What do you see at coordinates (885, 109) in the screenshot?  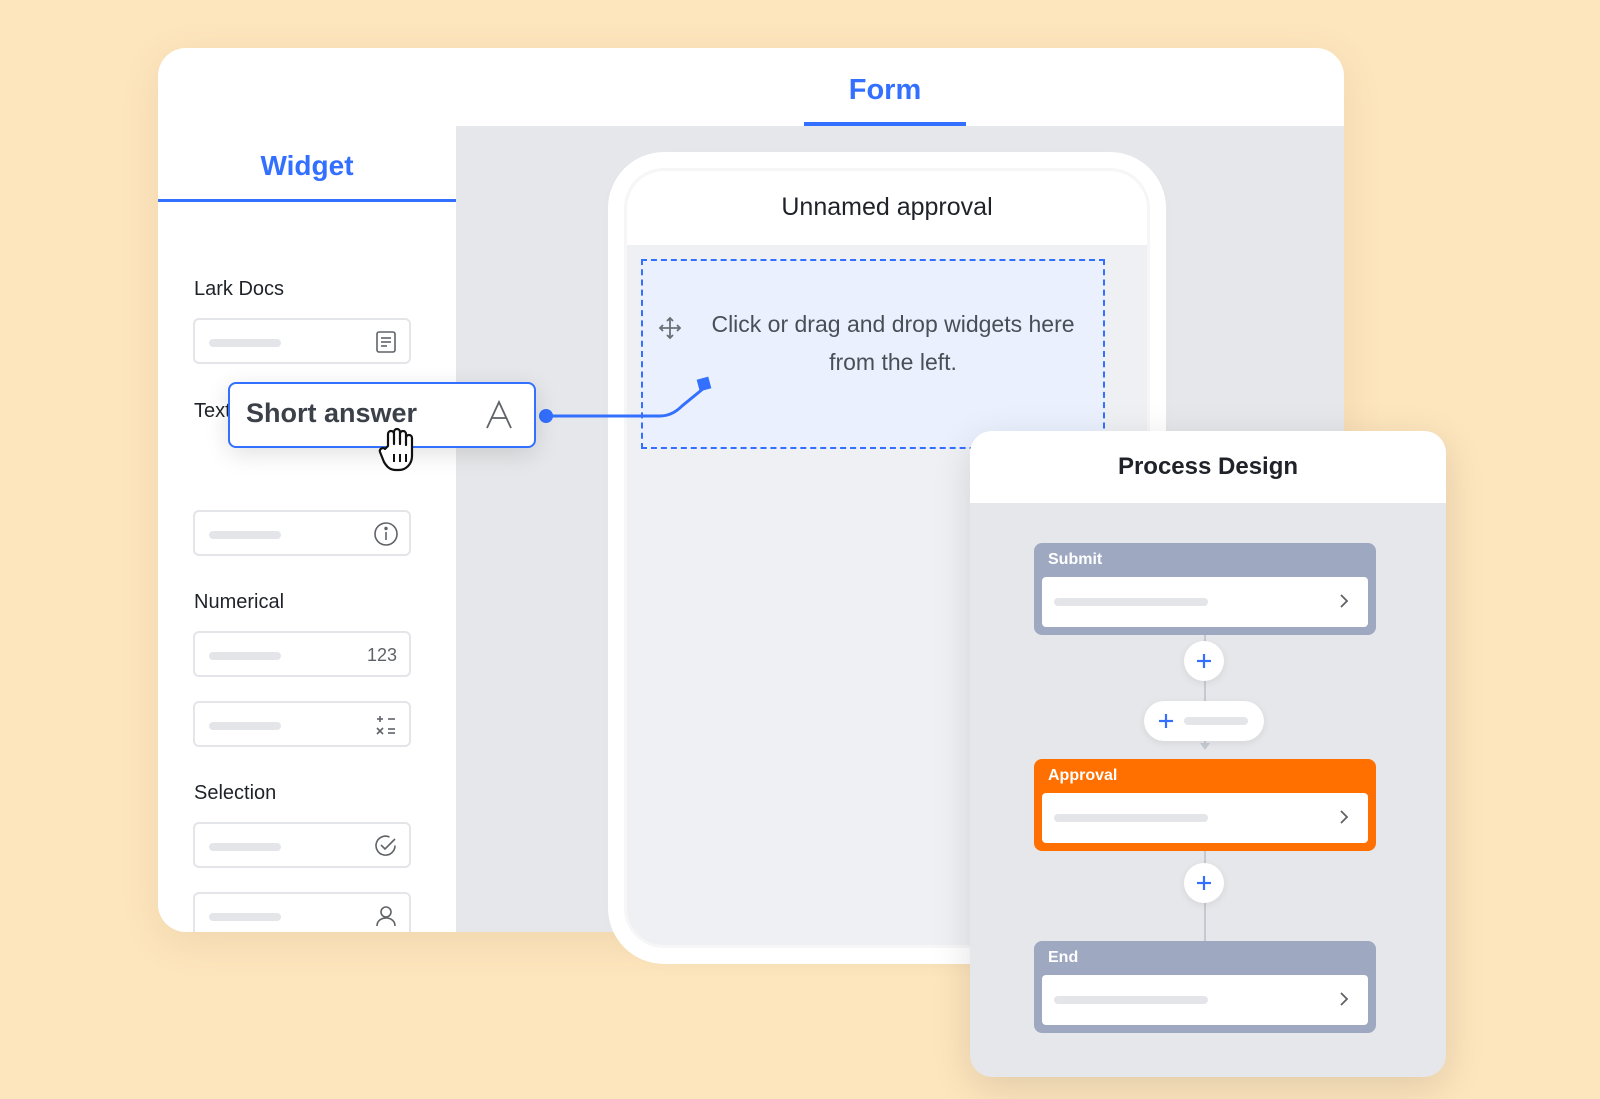 I see `tab-form-design: Form Design` at bounding box center [885, 109].